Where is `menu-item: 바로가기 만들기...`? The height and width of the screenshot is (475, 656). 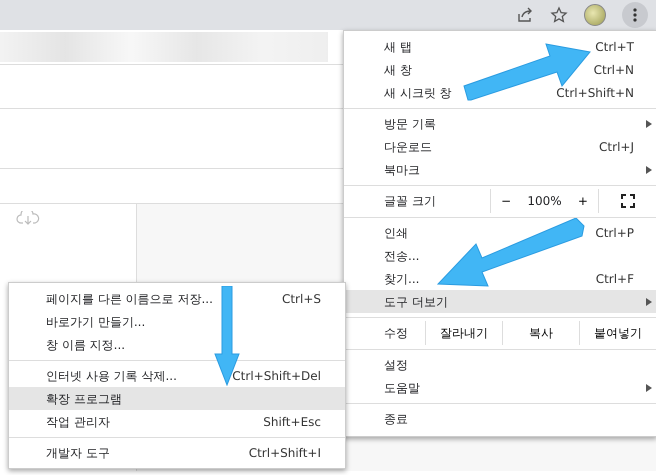 menu-item: 바로가기 만들기... is located at coordinates (177, 321).